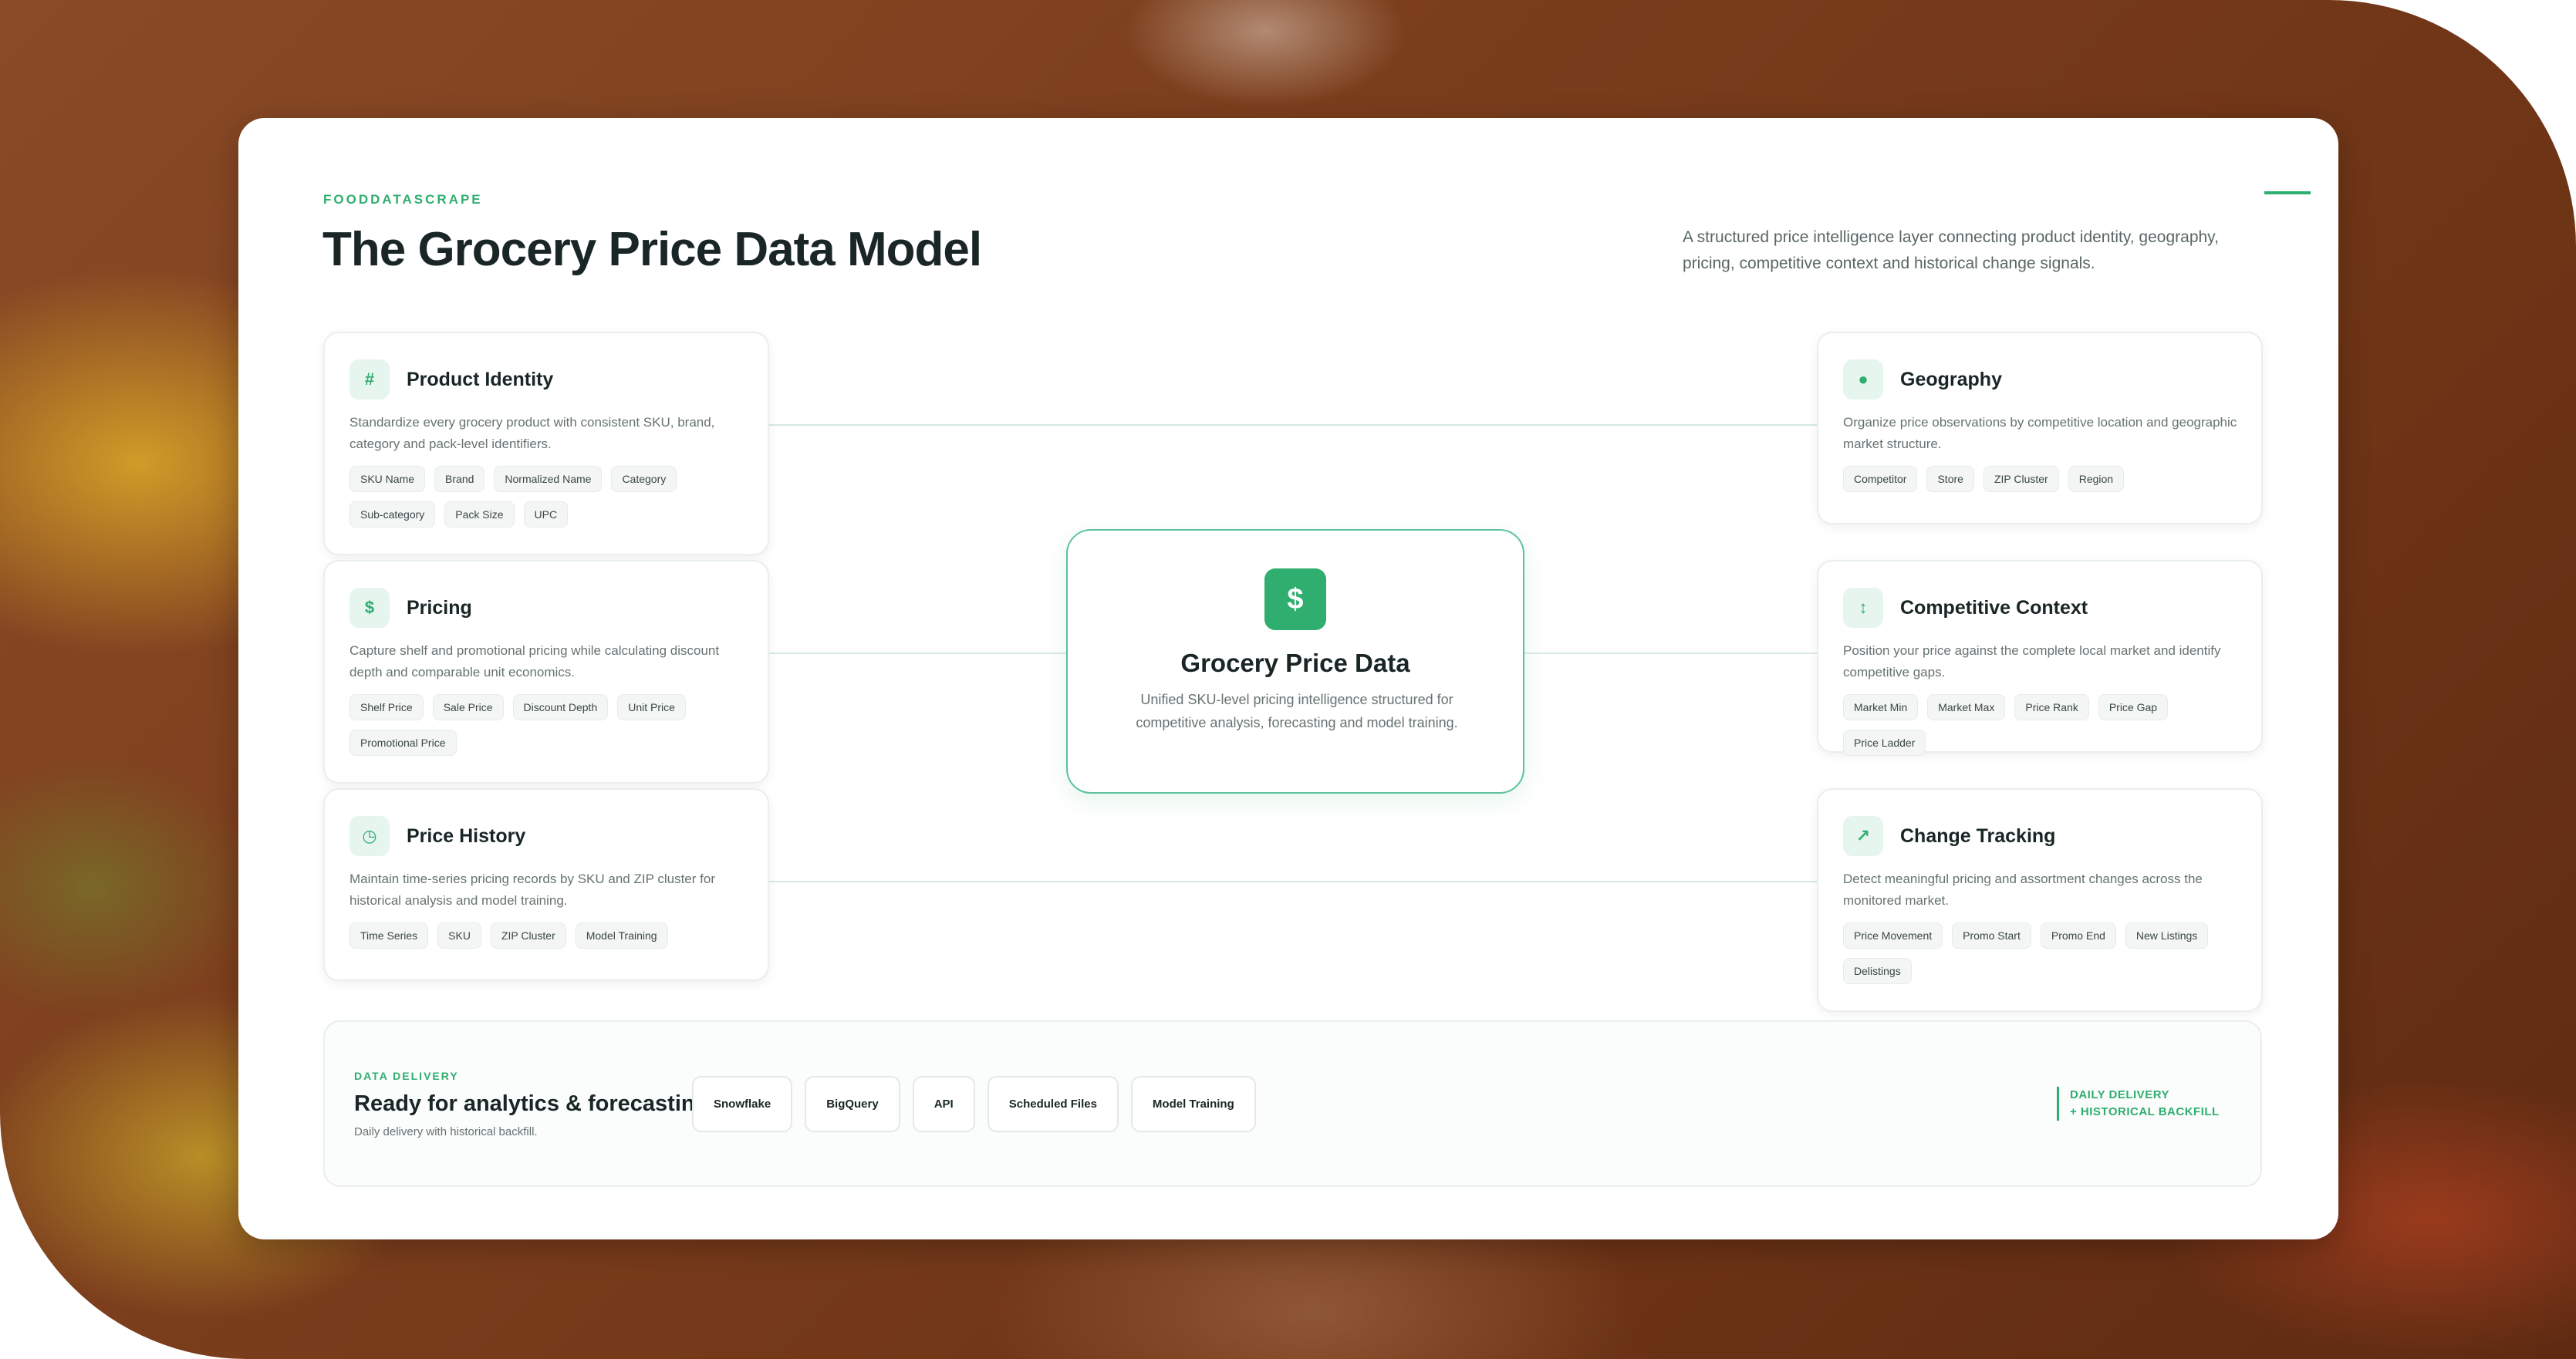 This screenshot has height=1359, width=2576. What do you see at coordinates (531, 1103) in the screenshot?
I see `delivery-title: Ready for analytics & forecasting` at bounding box center [531, 1103].